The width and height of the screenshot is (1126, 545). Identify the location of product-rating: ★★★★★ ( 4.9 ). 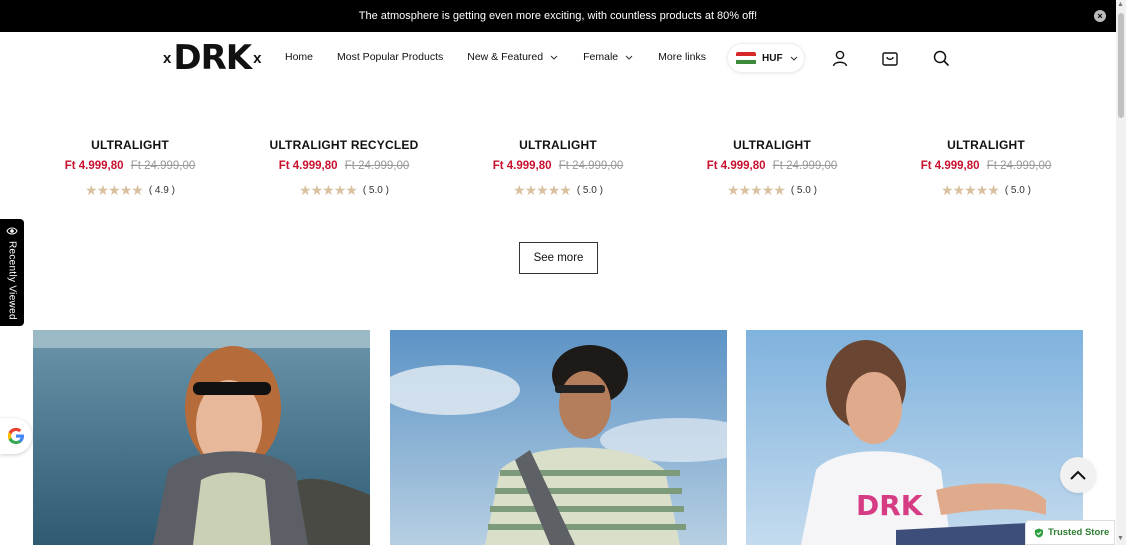
(130, 190).